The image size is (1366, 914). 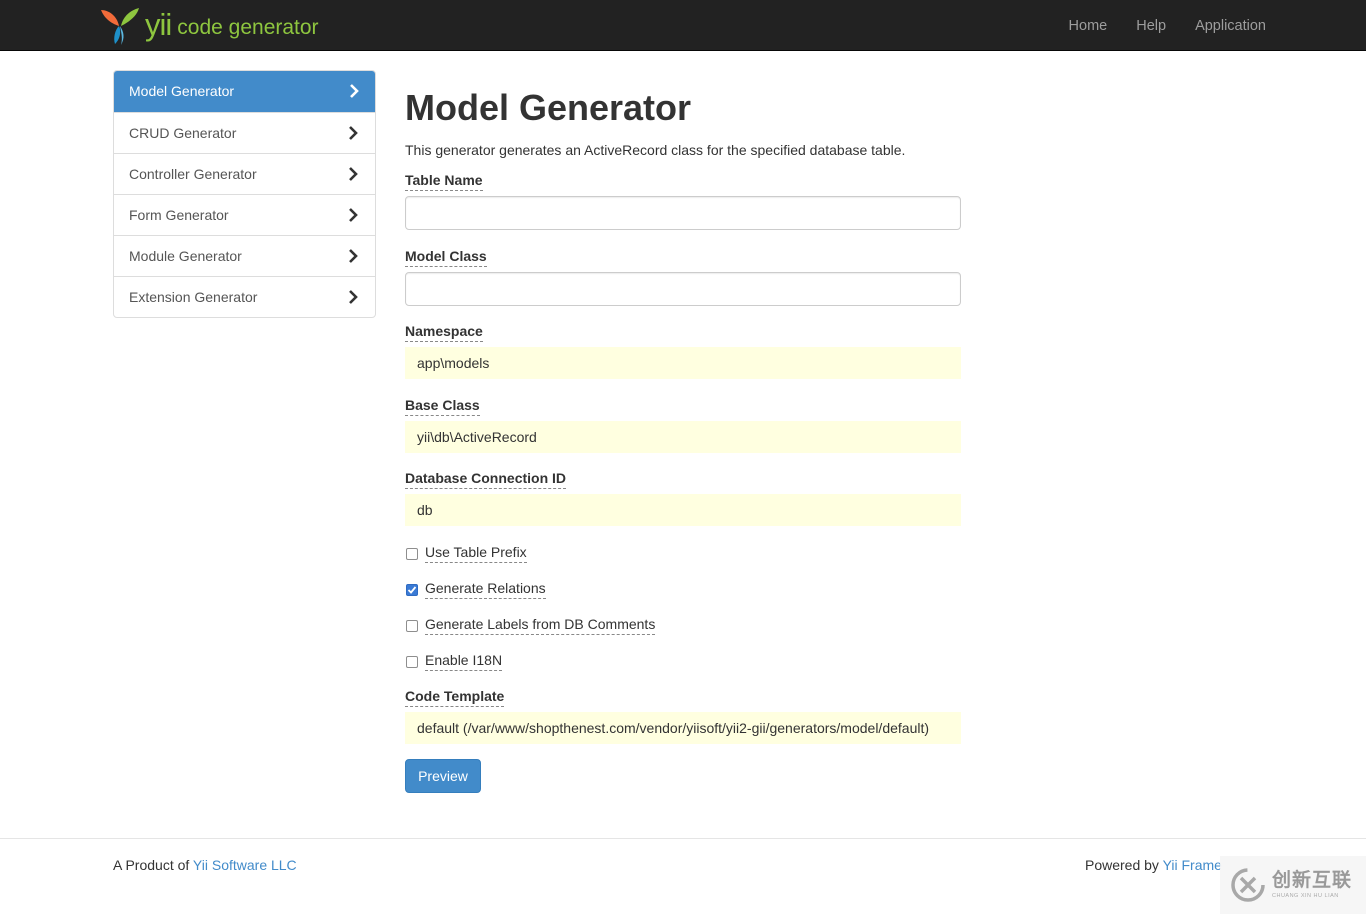 I want to click on sidebar-item-controller-generator: Controller Generator, so click(x=244, y=173).